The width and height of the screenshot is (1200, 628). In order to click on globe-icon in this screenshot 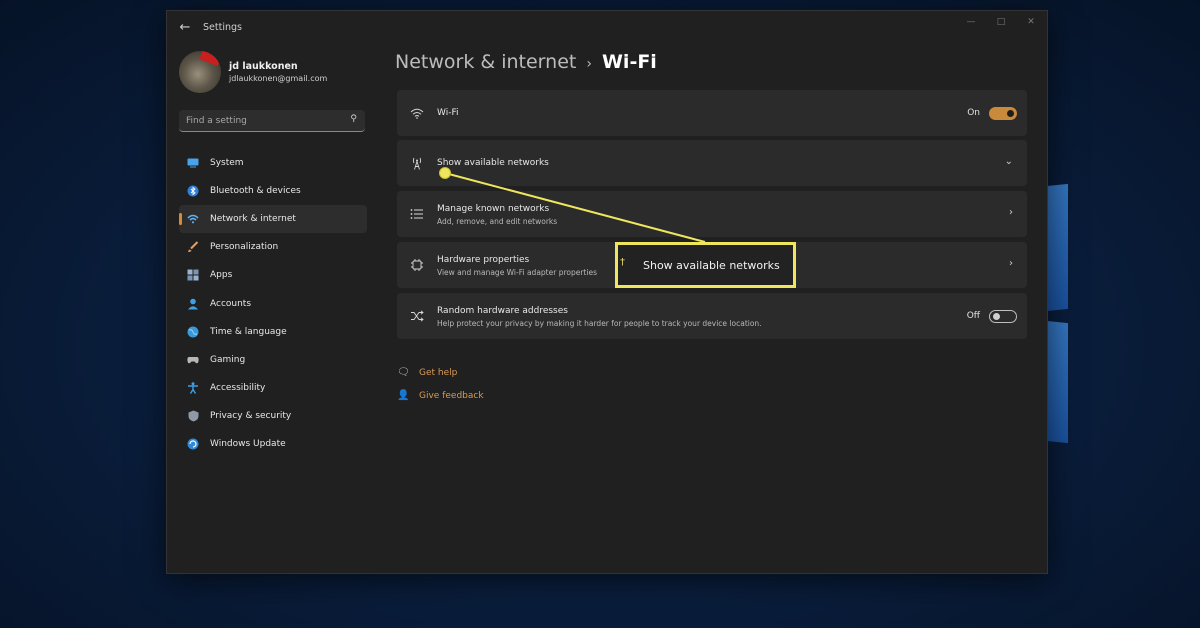, I will do `click(193, 332)`.